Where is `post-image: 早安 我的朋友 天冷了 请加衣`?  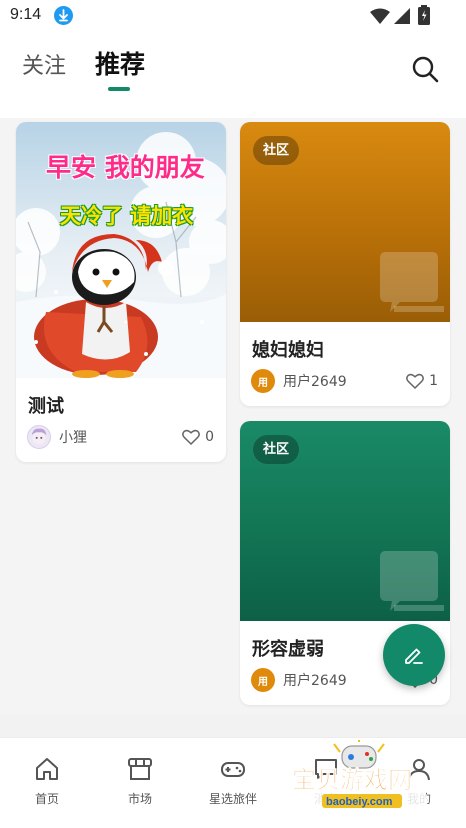
post-image: 早安 我的朋友 天冷了 请加衣 is located at coordinates (121, 250).